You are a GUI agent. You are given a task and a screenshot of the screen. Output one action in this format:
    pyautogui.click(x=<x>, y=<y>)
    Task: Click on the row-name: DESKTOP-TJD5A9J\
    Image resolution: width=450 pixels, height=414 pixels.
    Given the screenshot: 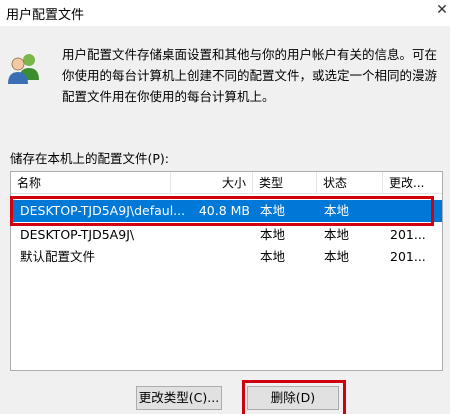 What is the action you would take?
    pyautogui.click(x=77, y=234)
    